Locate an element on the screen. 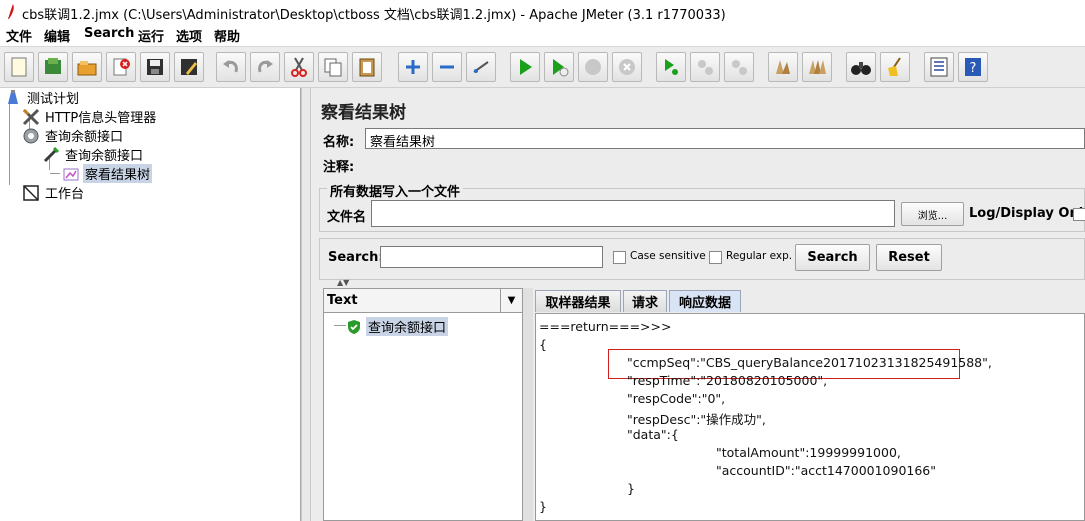 Image resolution: width=1085 pixels, height=521 pixels. pane-splitter is located at coordinates (306, 304).